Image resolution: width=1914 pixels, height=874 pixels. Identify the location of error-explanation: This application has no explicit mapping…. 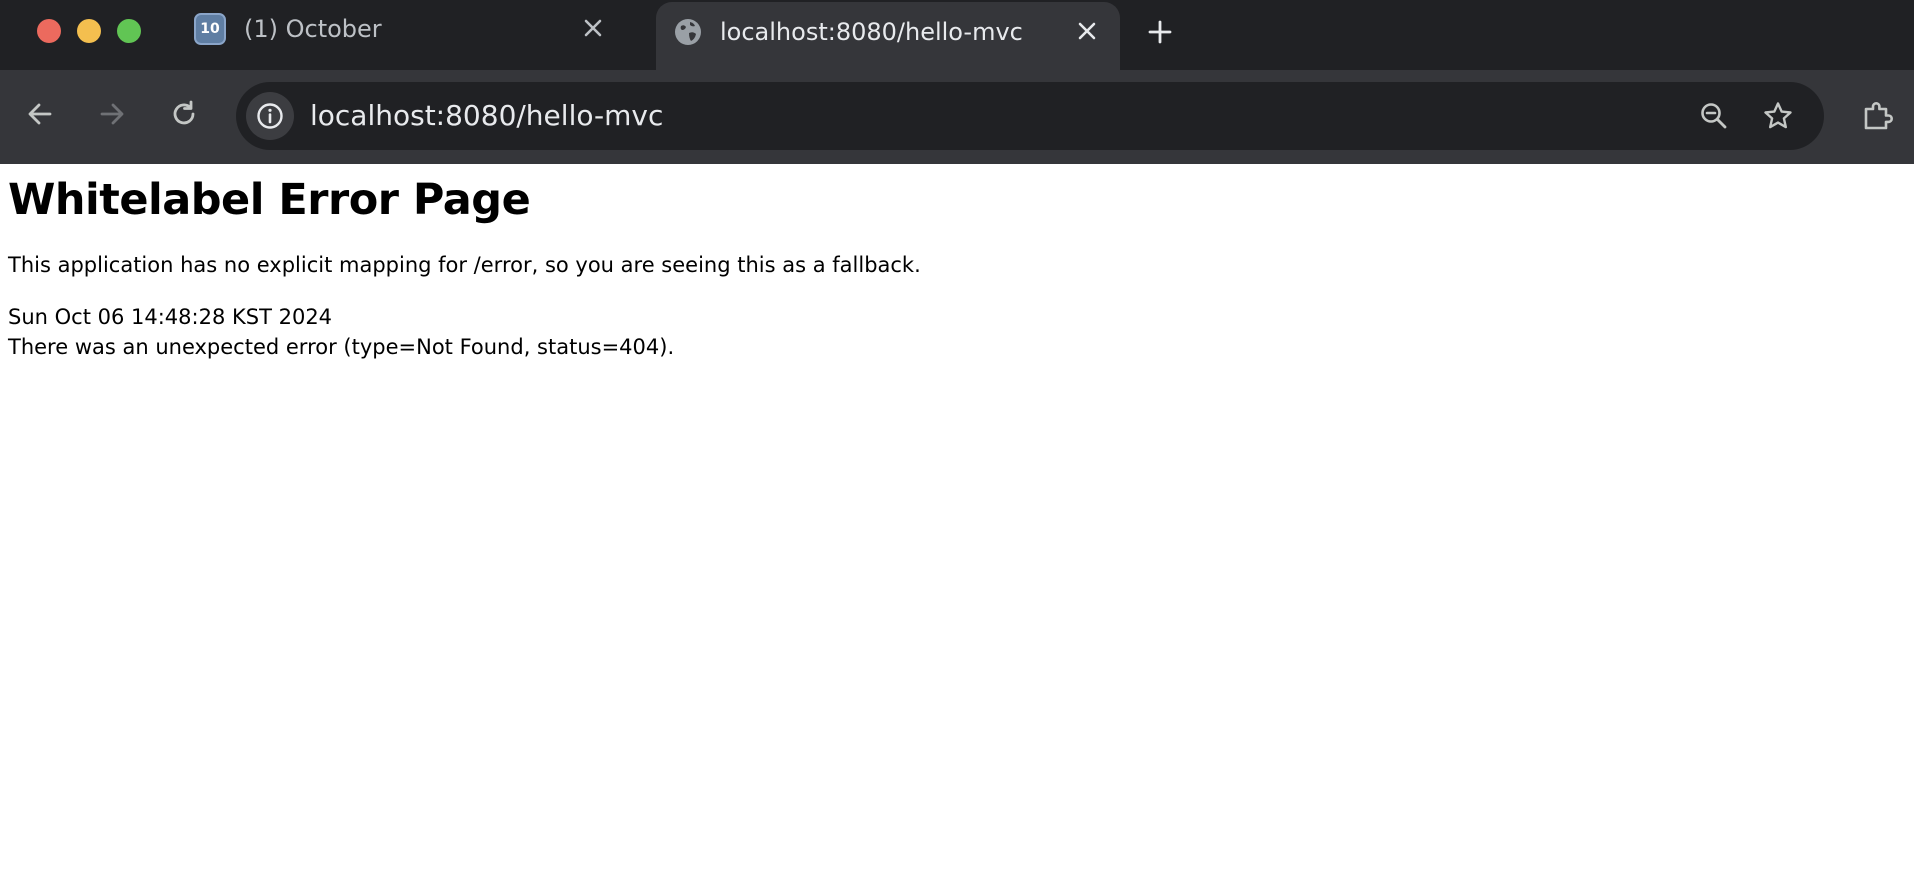
(464, 265).